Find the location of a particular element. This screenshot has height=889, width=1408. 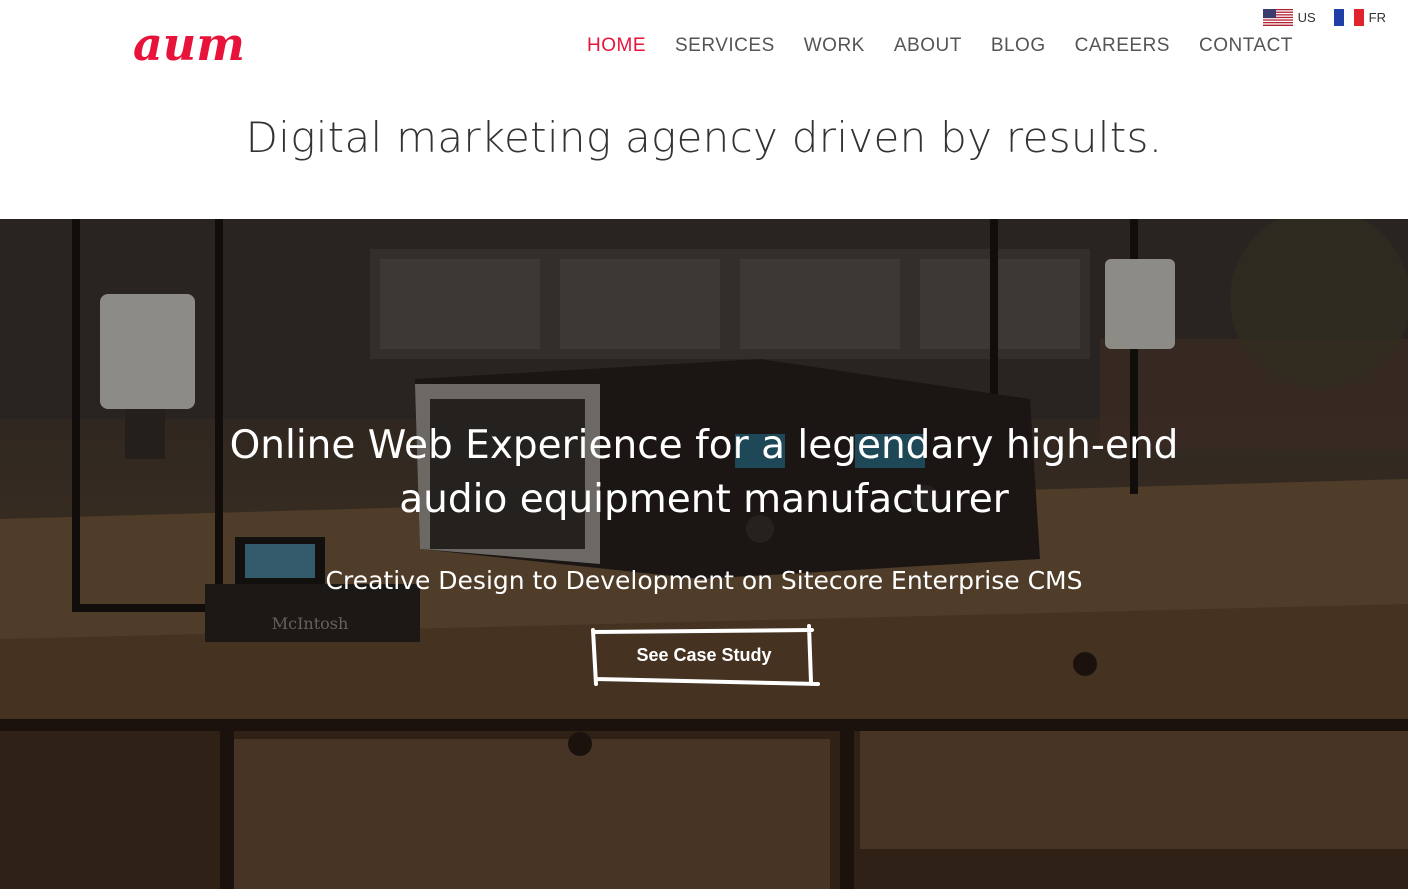

nav-services: SERVICES is located at coordinates (725, 46).